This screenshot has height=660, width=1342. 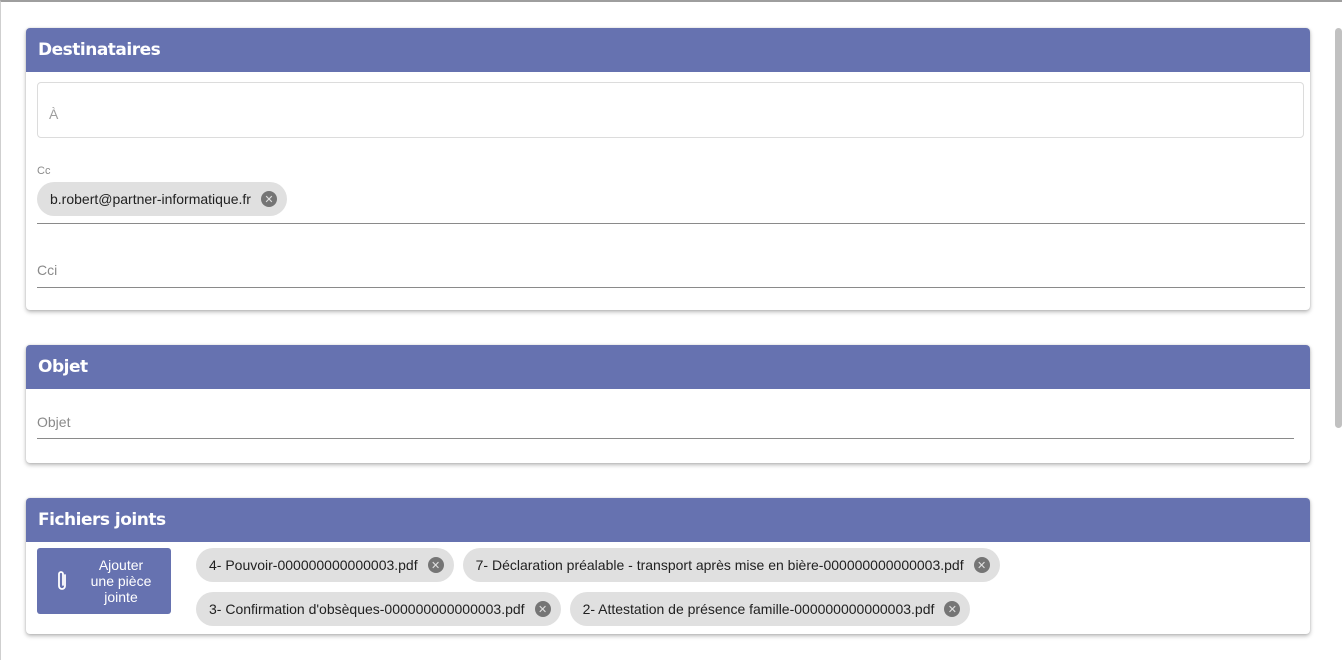 I want to click on subject-placeholder: Objet, so click(x=54, y=422).